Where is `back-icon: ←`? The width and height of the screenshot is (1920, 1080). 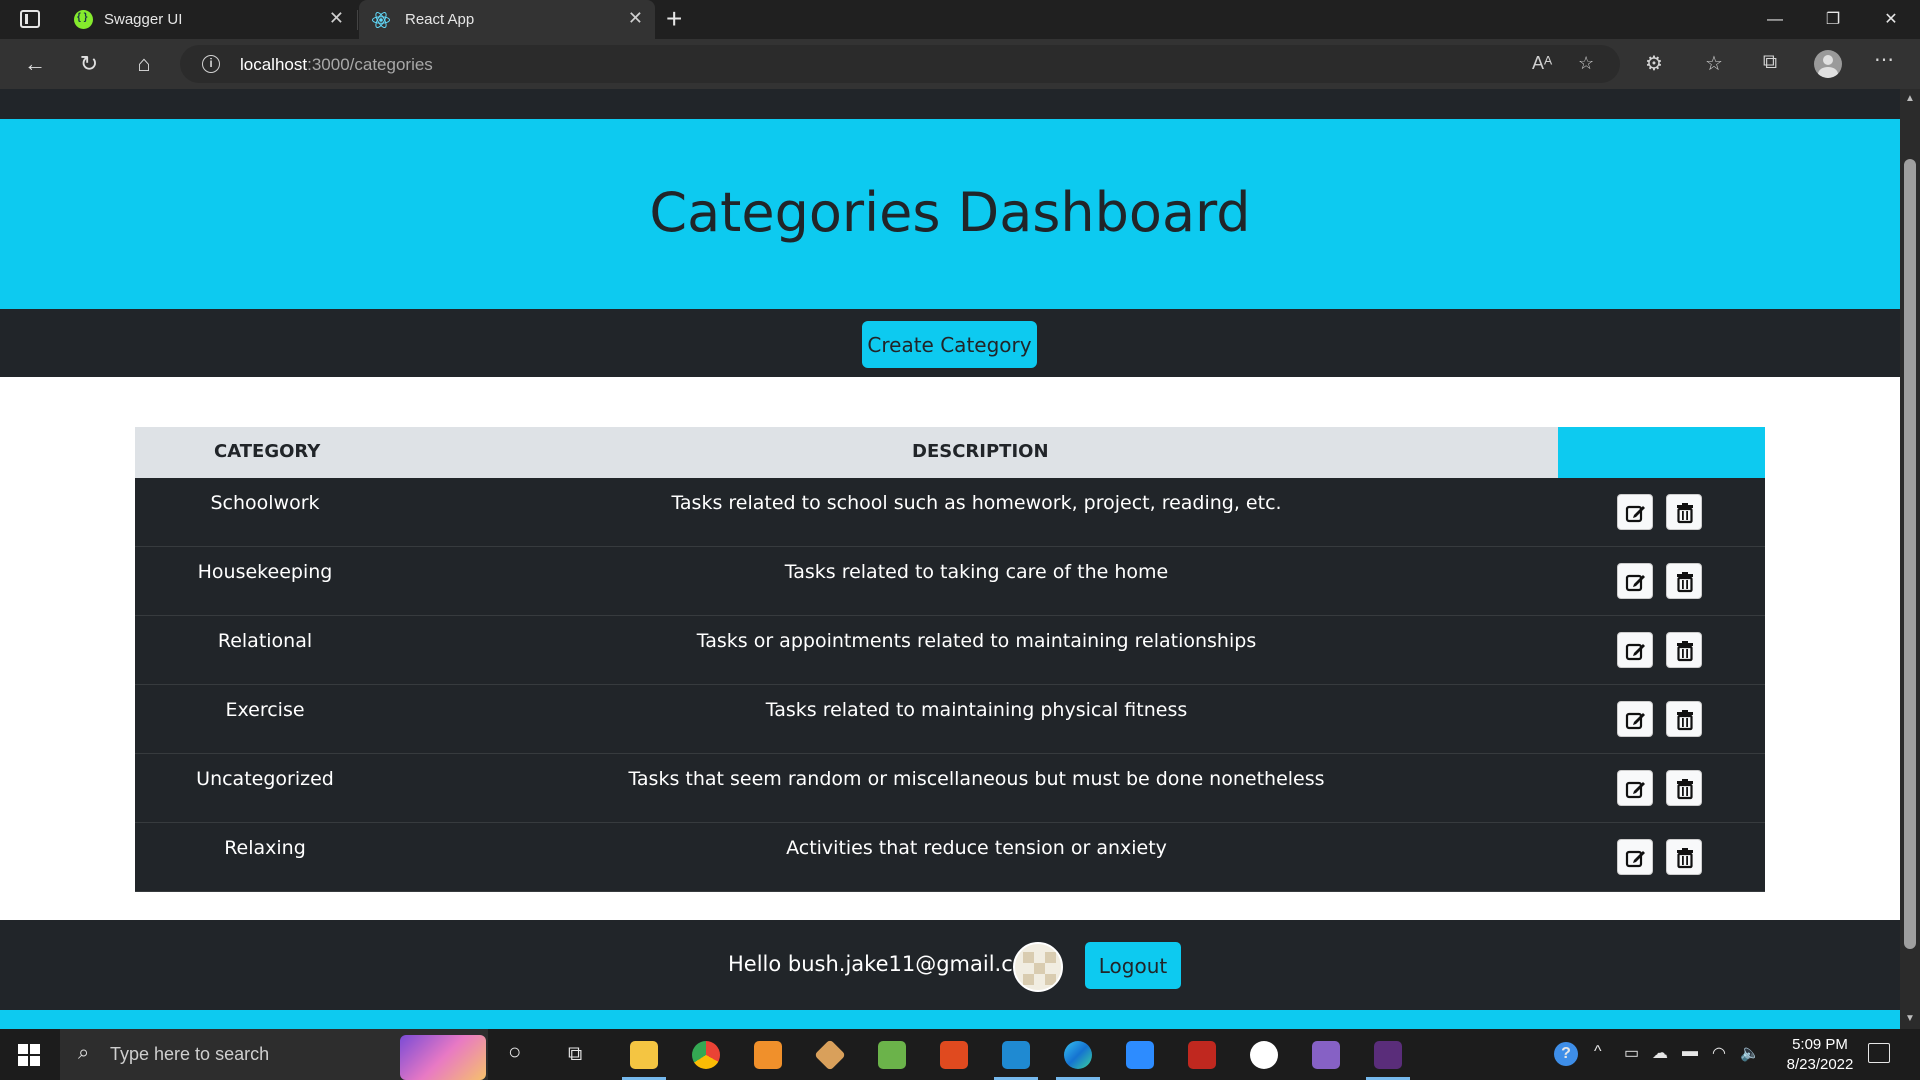 back-icon: ← is located at coordinates (35, 64).